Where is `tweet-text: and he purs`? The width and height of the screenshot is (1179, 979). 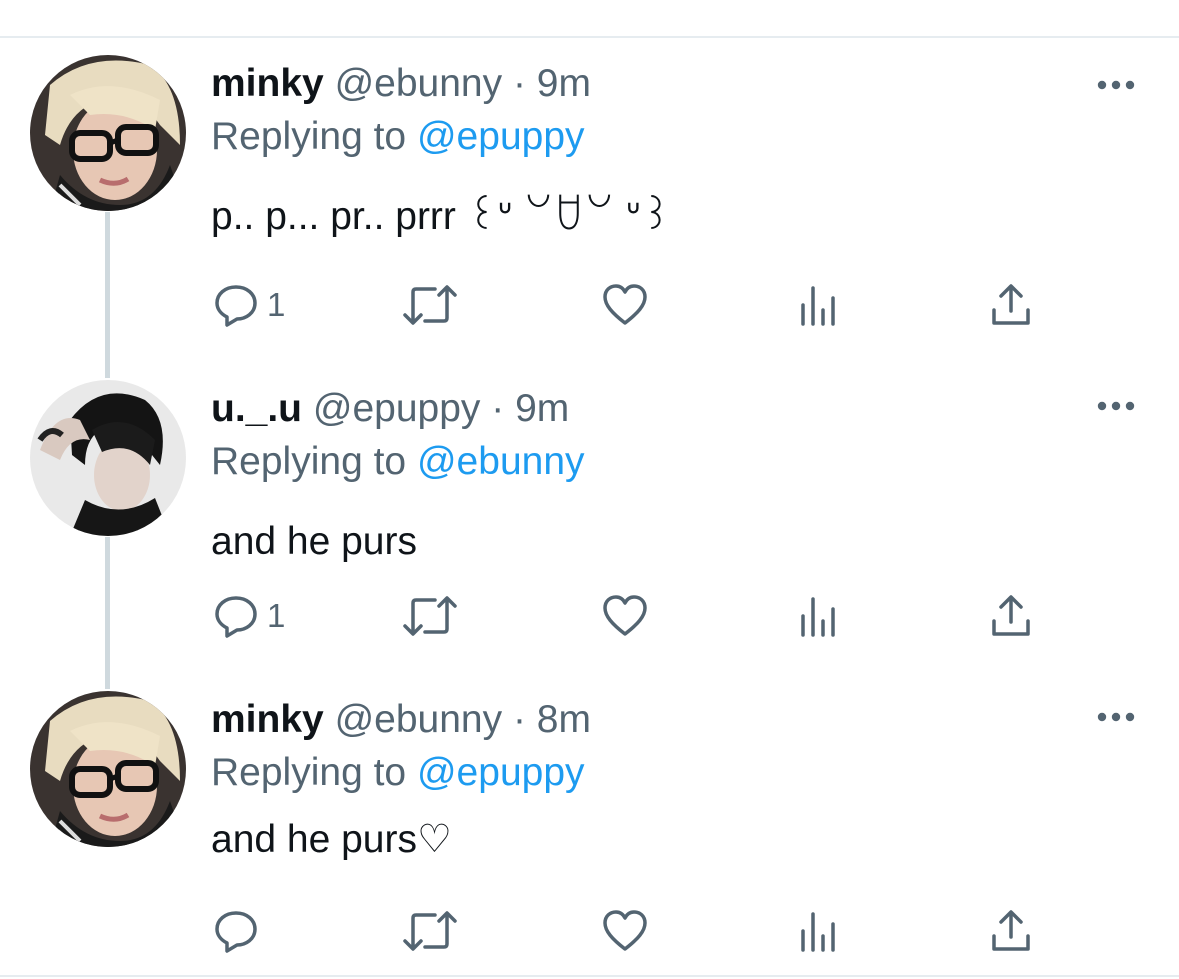 tweet-text: and he purs is located at coordinates (314, 541).